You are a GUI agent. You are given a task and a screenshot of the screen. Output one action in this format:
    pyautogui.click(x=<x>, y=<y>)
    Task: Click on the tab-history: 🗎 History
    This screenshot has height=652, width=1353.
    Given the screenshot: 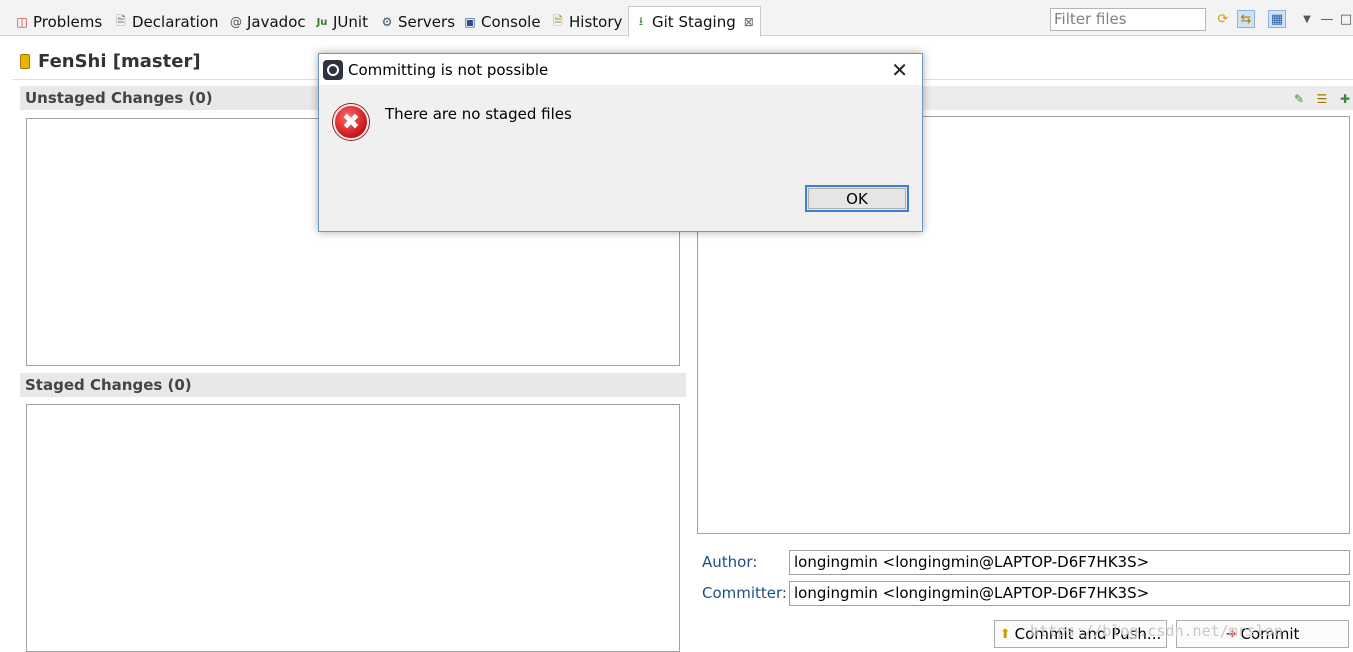 What is the action you would take?
    pyautogui.click(x=586, y=22)
    